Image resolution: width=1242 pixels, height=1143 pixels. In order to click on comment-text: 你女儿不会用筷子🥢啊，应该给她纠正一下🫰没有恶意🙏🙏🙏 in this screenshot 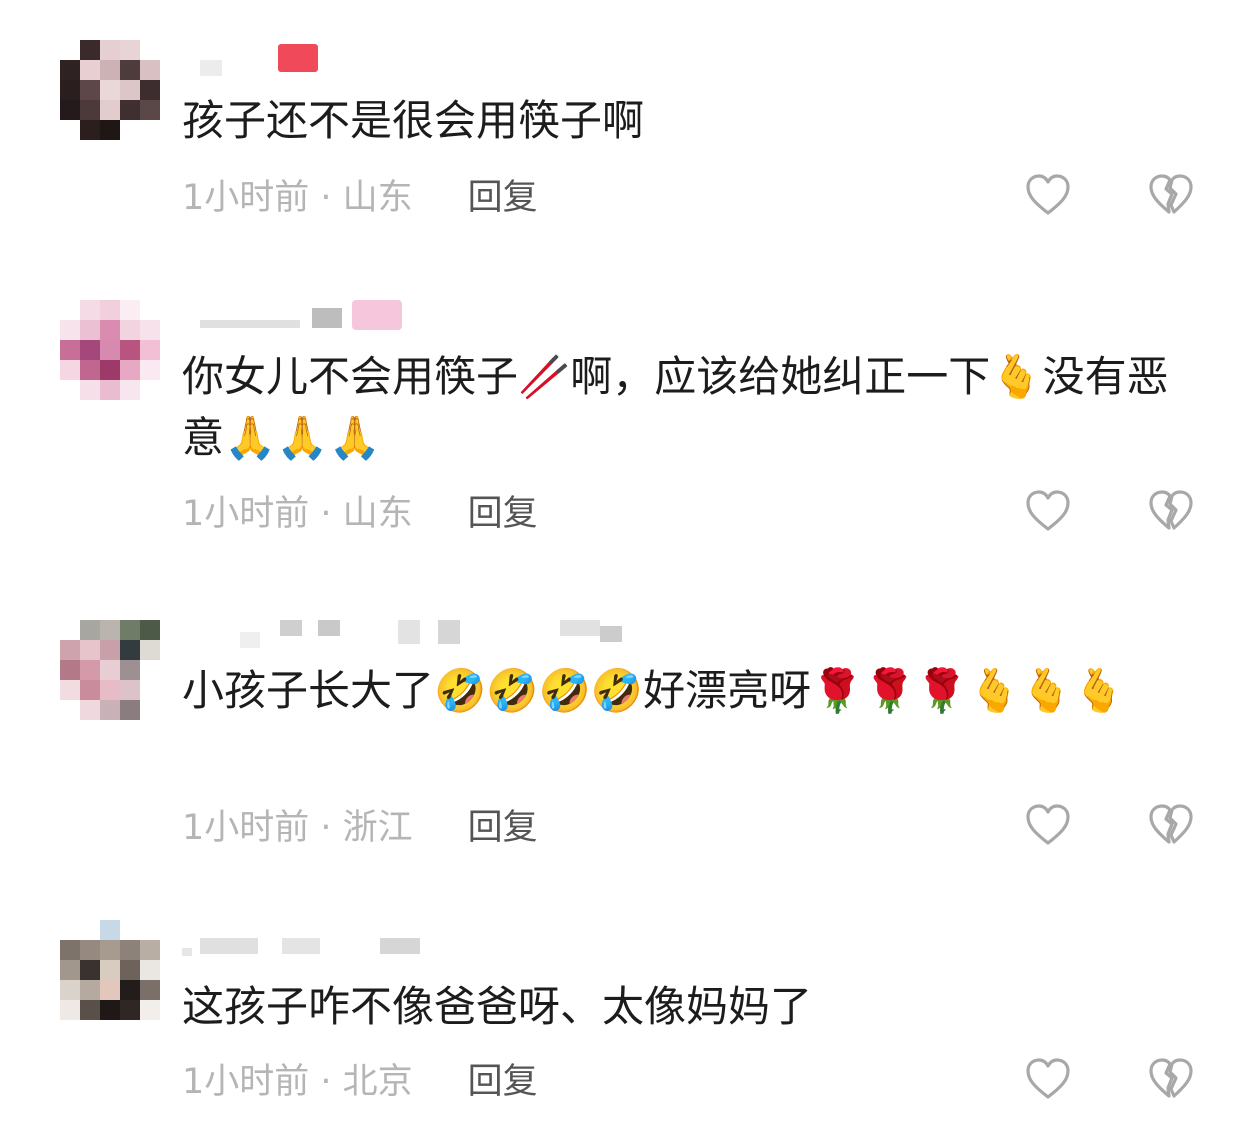, I will do `click(675, 407)`.